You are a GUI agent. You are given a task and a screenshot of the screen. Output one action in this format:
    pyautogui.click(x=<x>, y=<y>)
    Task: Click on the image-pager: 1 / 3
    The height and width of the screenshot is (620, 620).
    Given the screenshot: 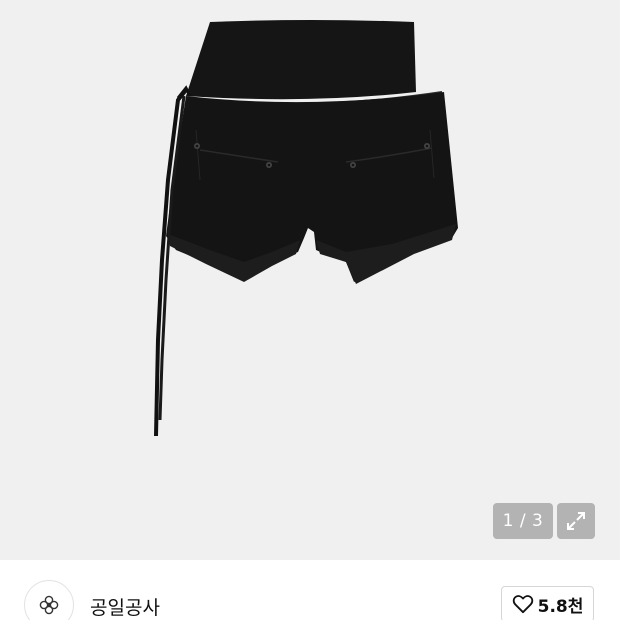 What is the action you would take?
    pyautogui.click(x=523, y=521)
    